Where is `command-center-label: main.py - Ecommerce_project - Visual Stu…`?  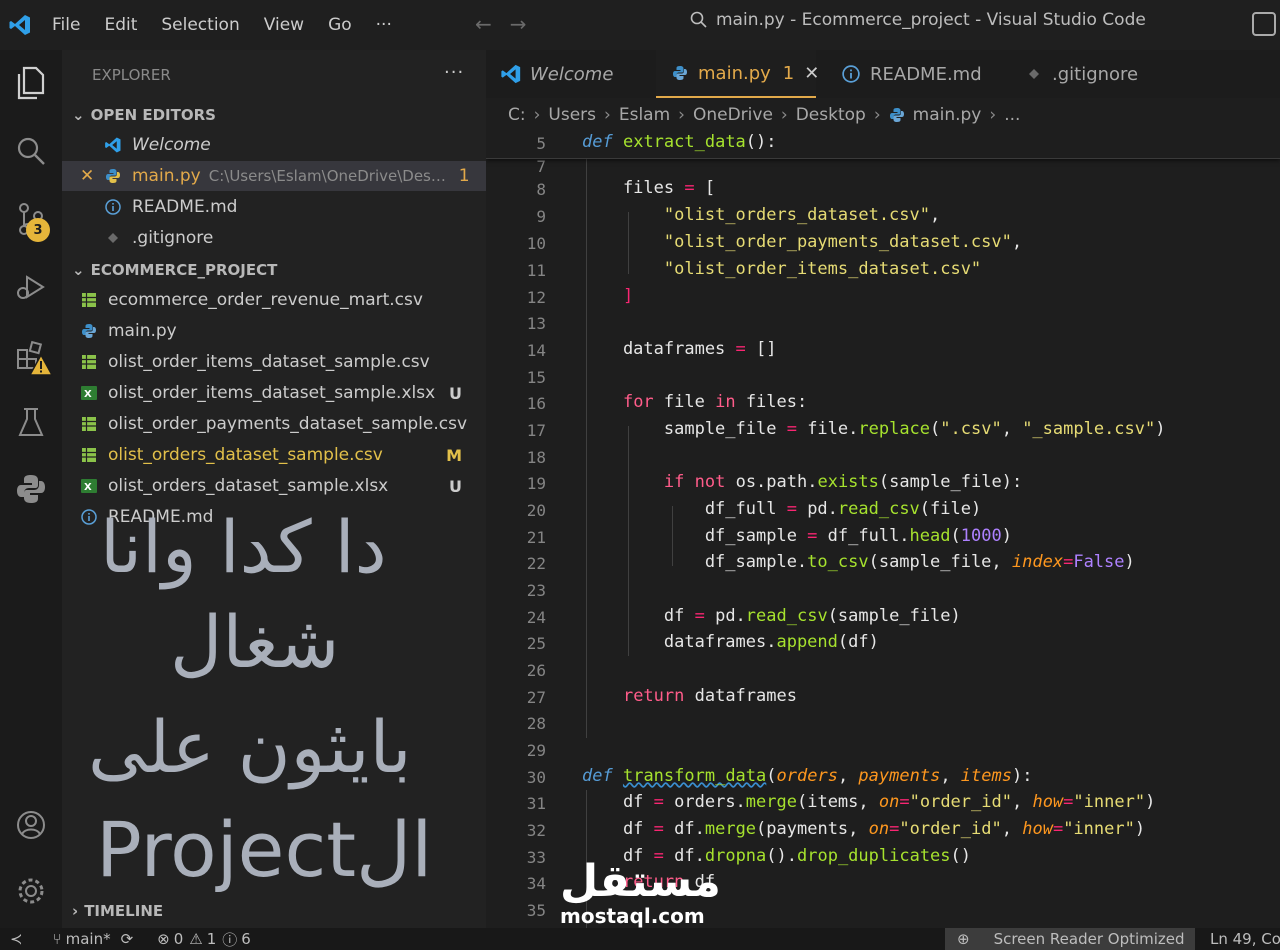 command-center-label: main.py - Ecommerce_project - Visual Stu… is located at coordinates (931, 20).